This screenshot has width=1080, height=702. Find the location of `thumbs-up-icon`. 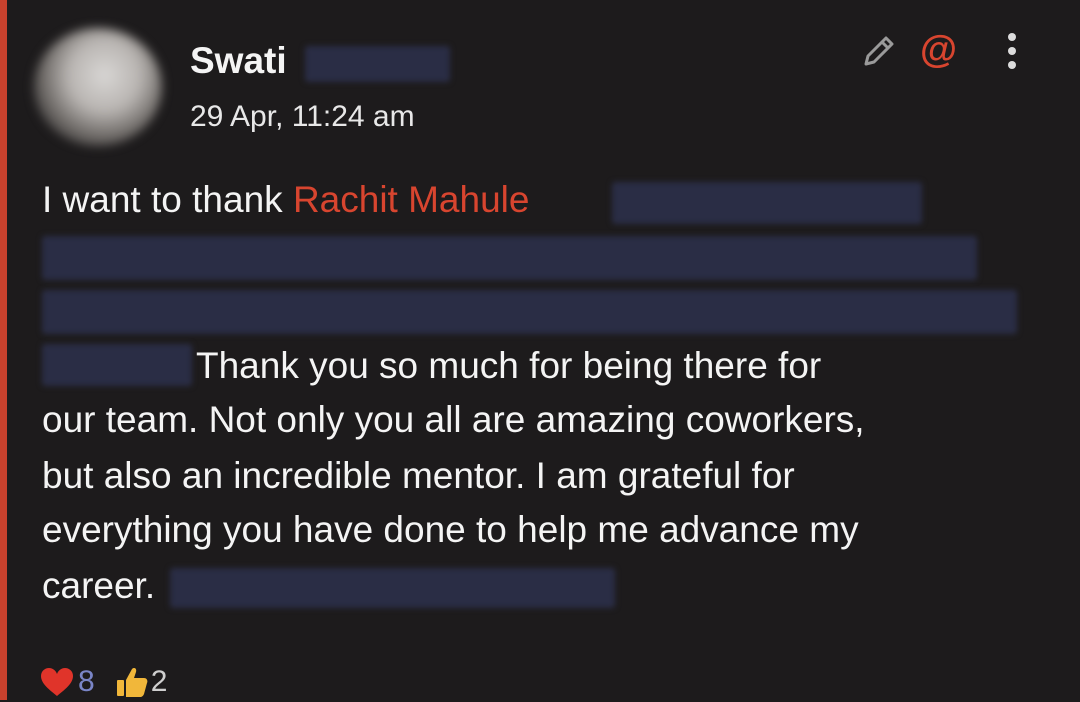

thumbs-up-icon is located at coordinates (132, 682).